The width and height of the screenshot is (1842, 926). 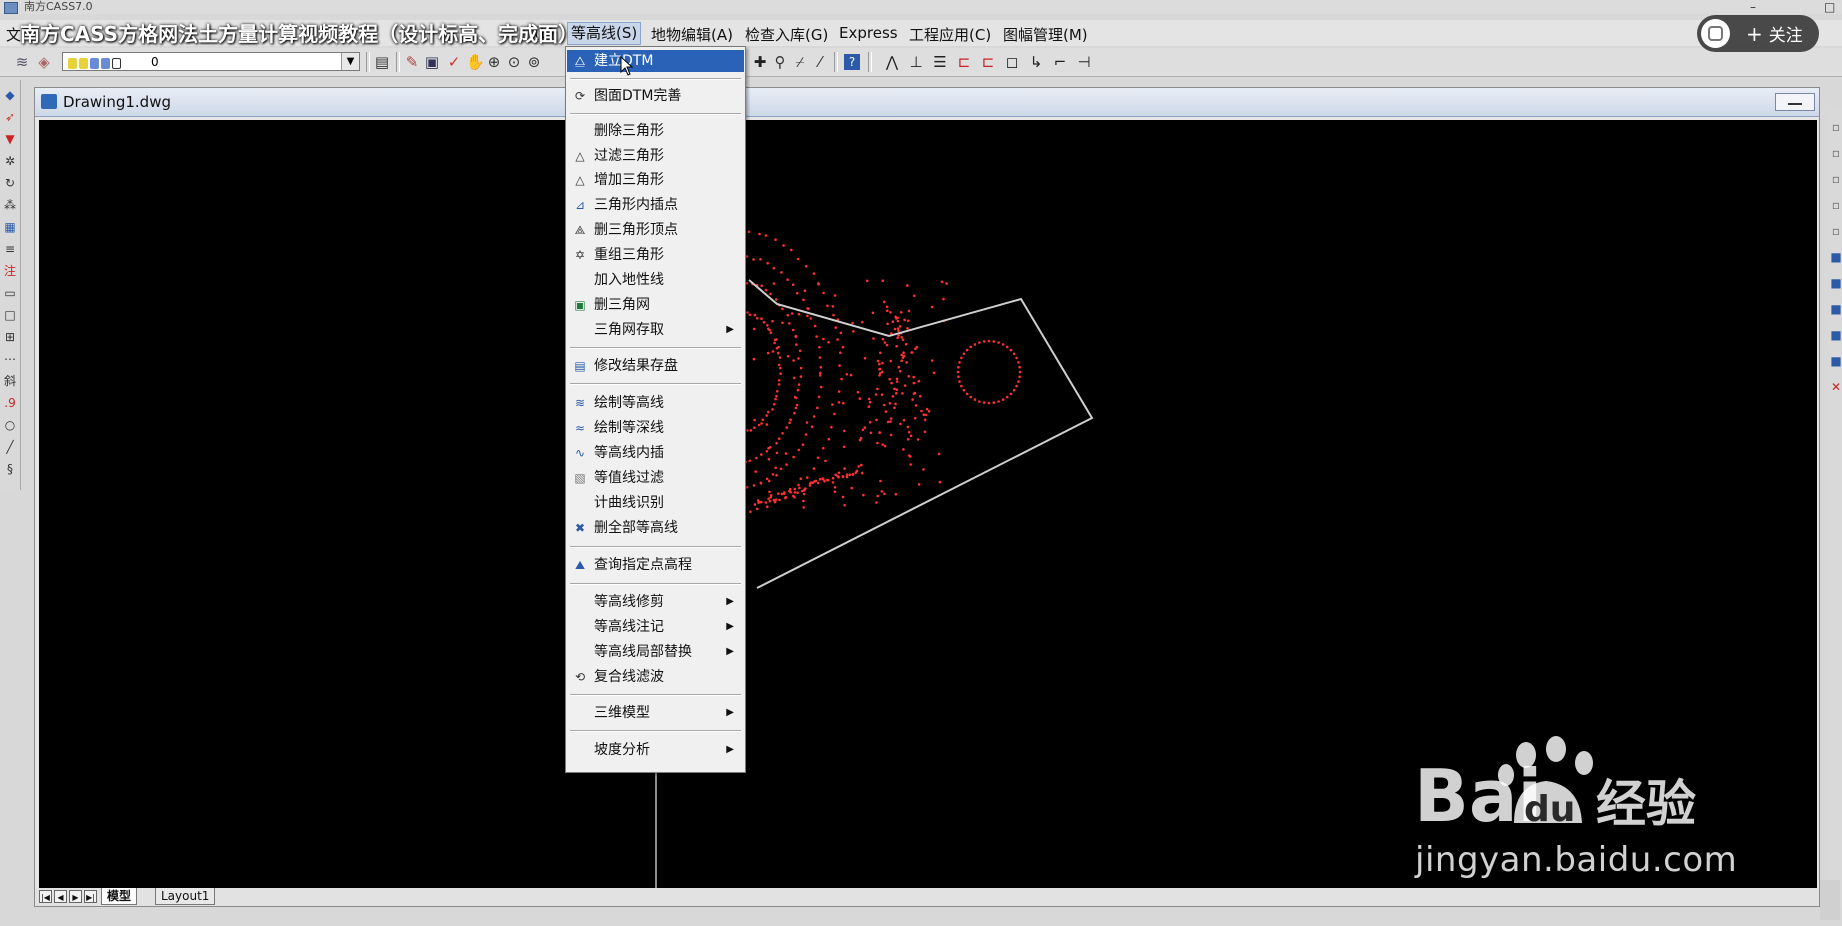 I want to click on menu-item-contour-label: 等高线注记 ▶, so click(x=655, y=627).